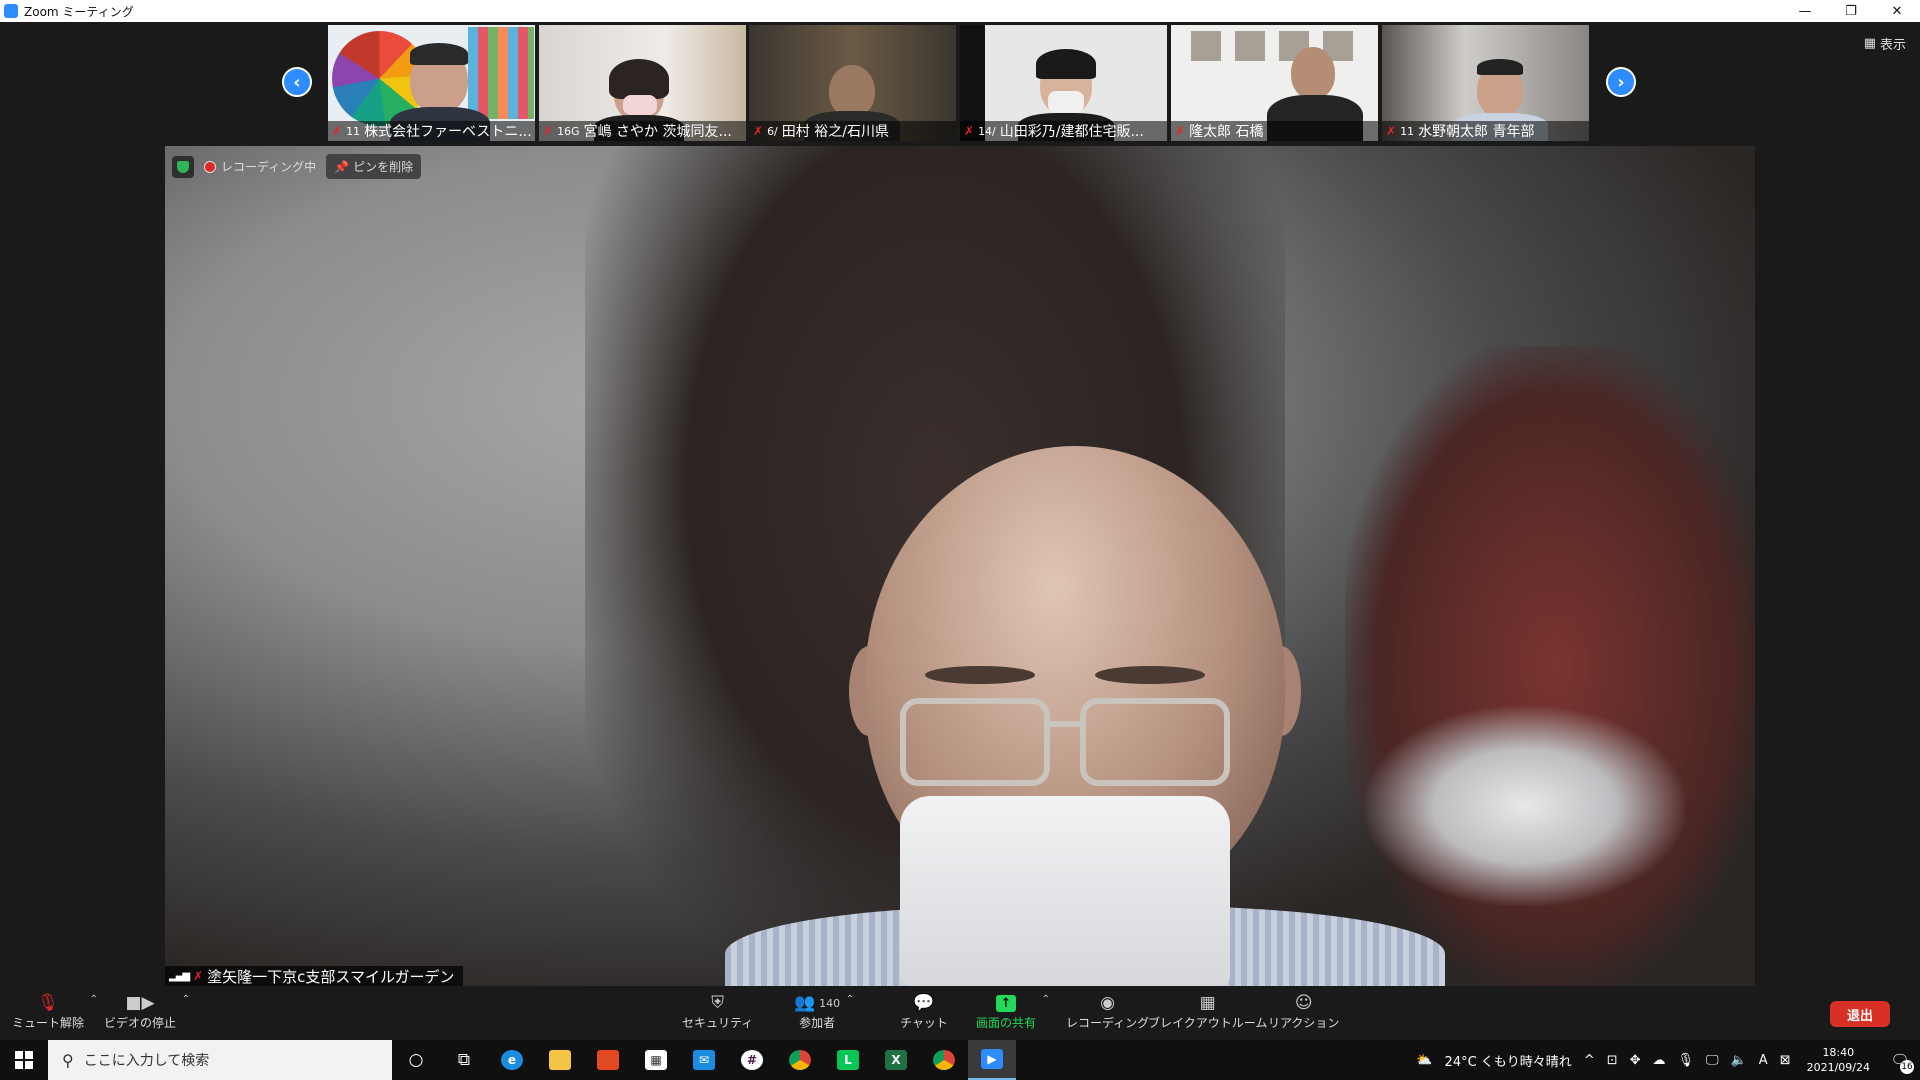 The height and width of the screenshot is (1080, 1920). Describe the element at coordinates (140, 1003) in the screenshot. I see `video-camera-icon: ■▶` at that location.